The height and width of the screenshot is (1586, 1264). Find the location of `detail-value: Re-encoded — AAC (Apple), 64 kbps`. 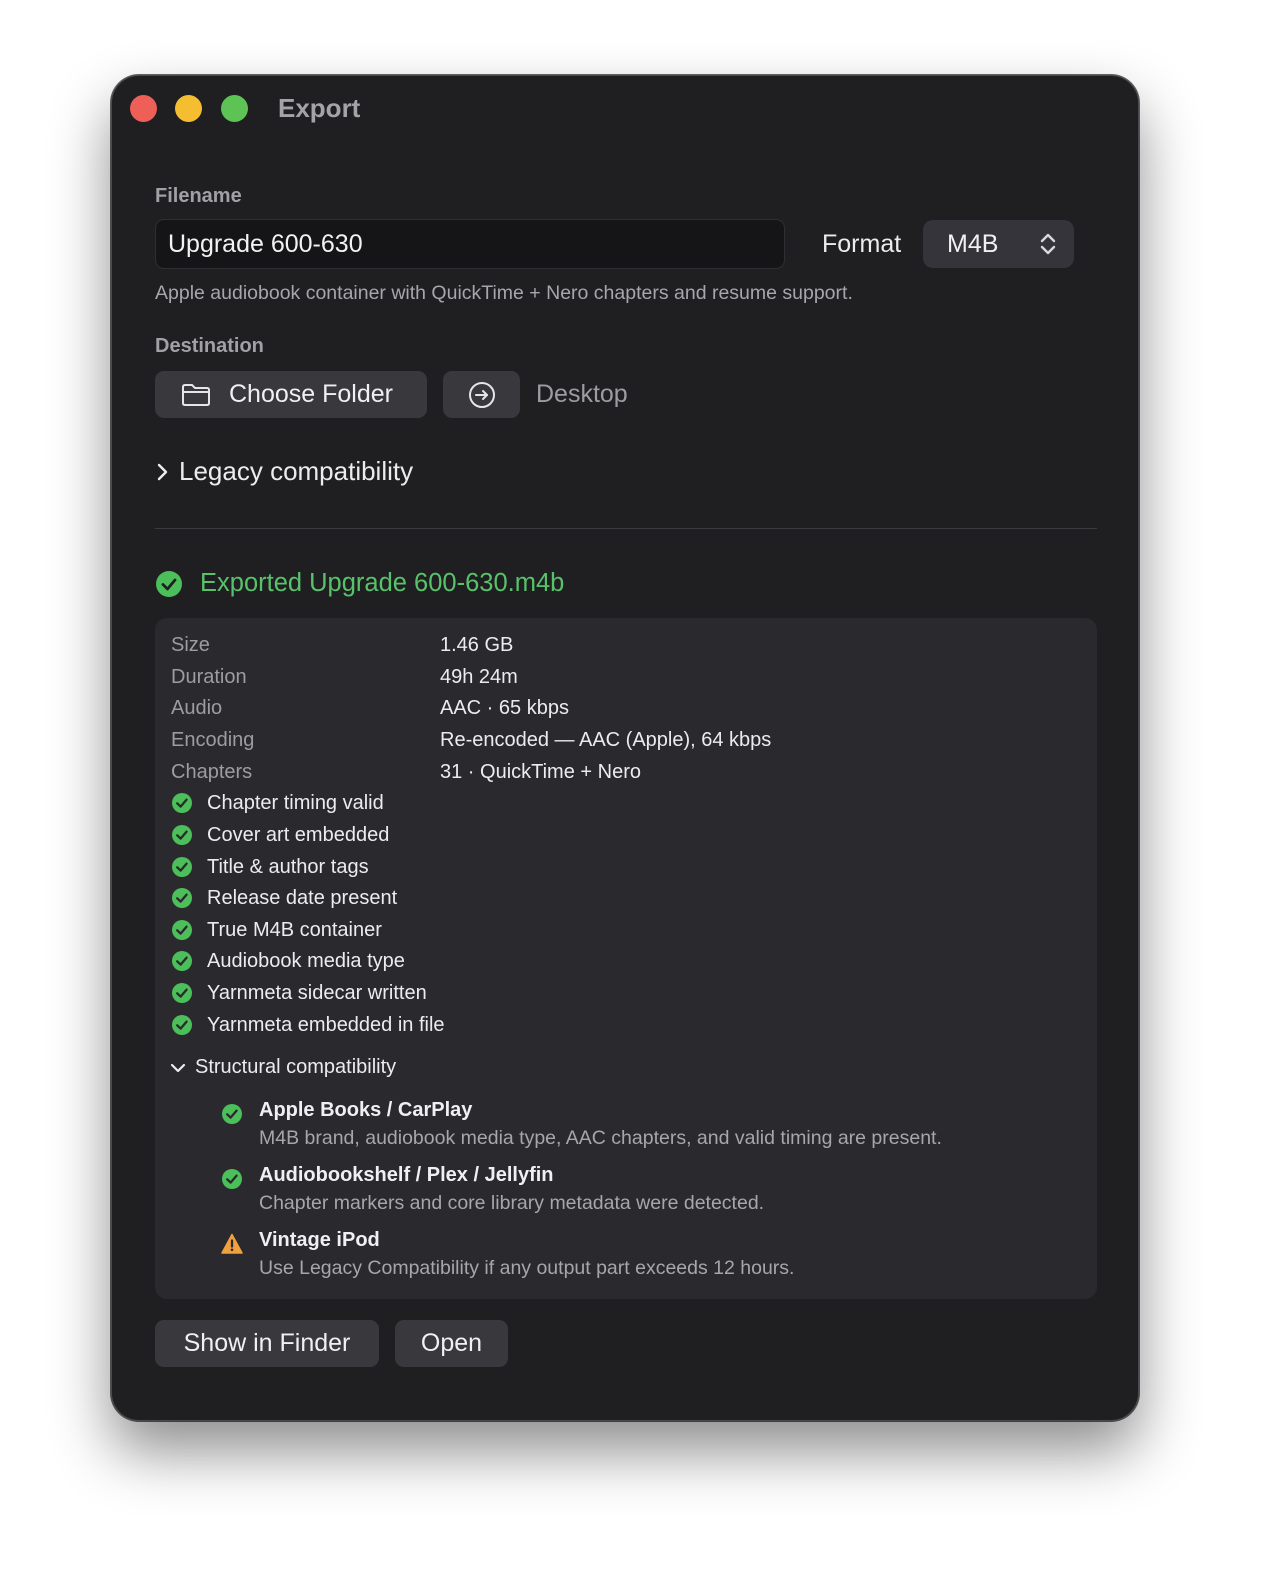

detail-value: Re-encoded — AAC (Apple), 64 kbps is located at coordinates (606, 739).